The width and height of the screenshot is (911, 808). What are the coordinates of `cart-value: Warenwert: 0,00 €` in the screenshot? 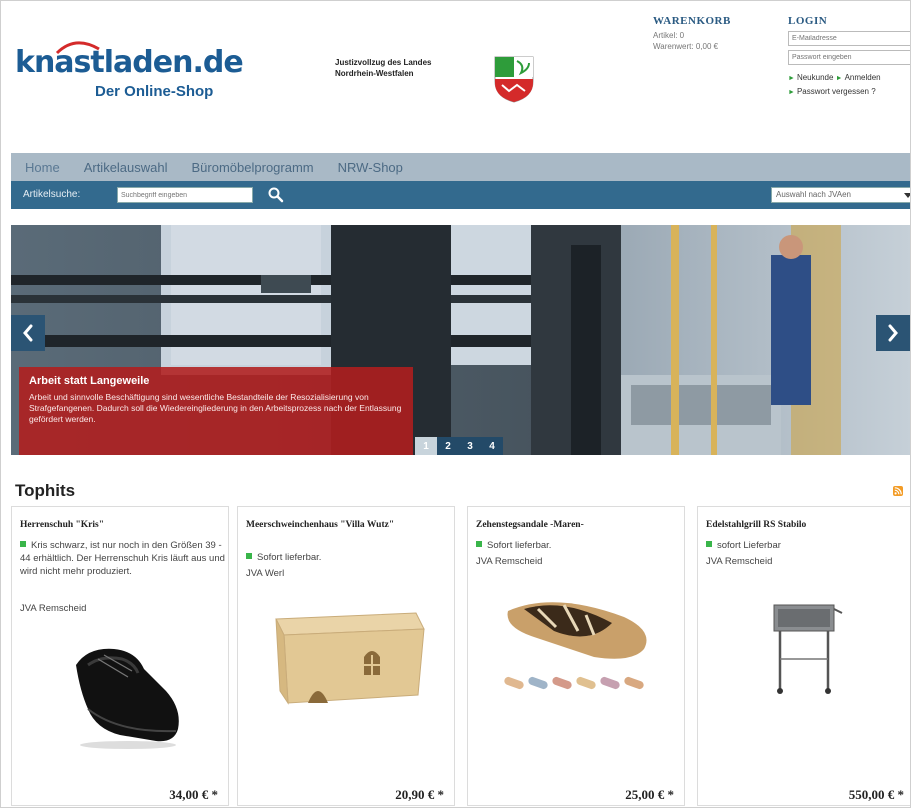 It's located at (686, 46).